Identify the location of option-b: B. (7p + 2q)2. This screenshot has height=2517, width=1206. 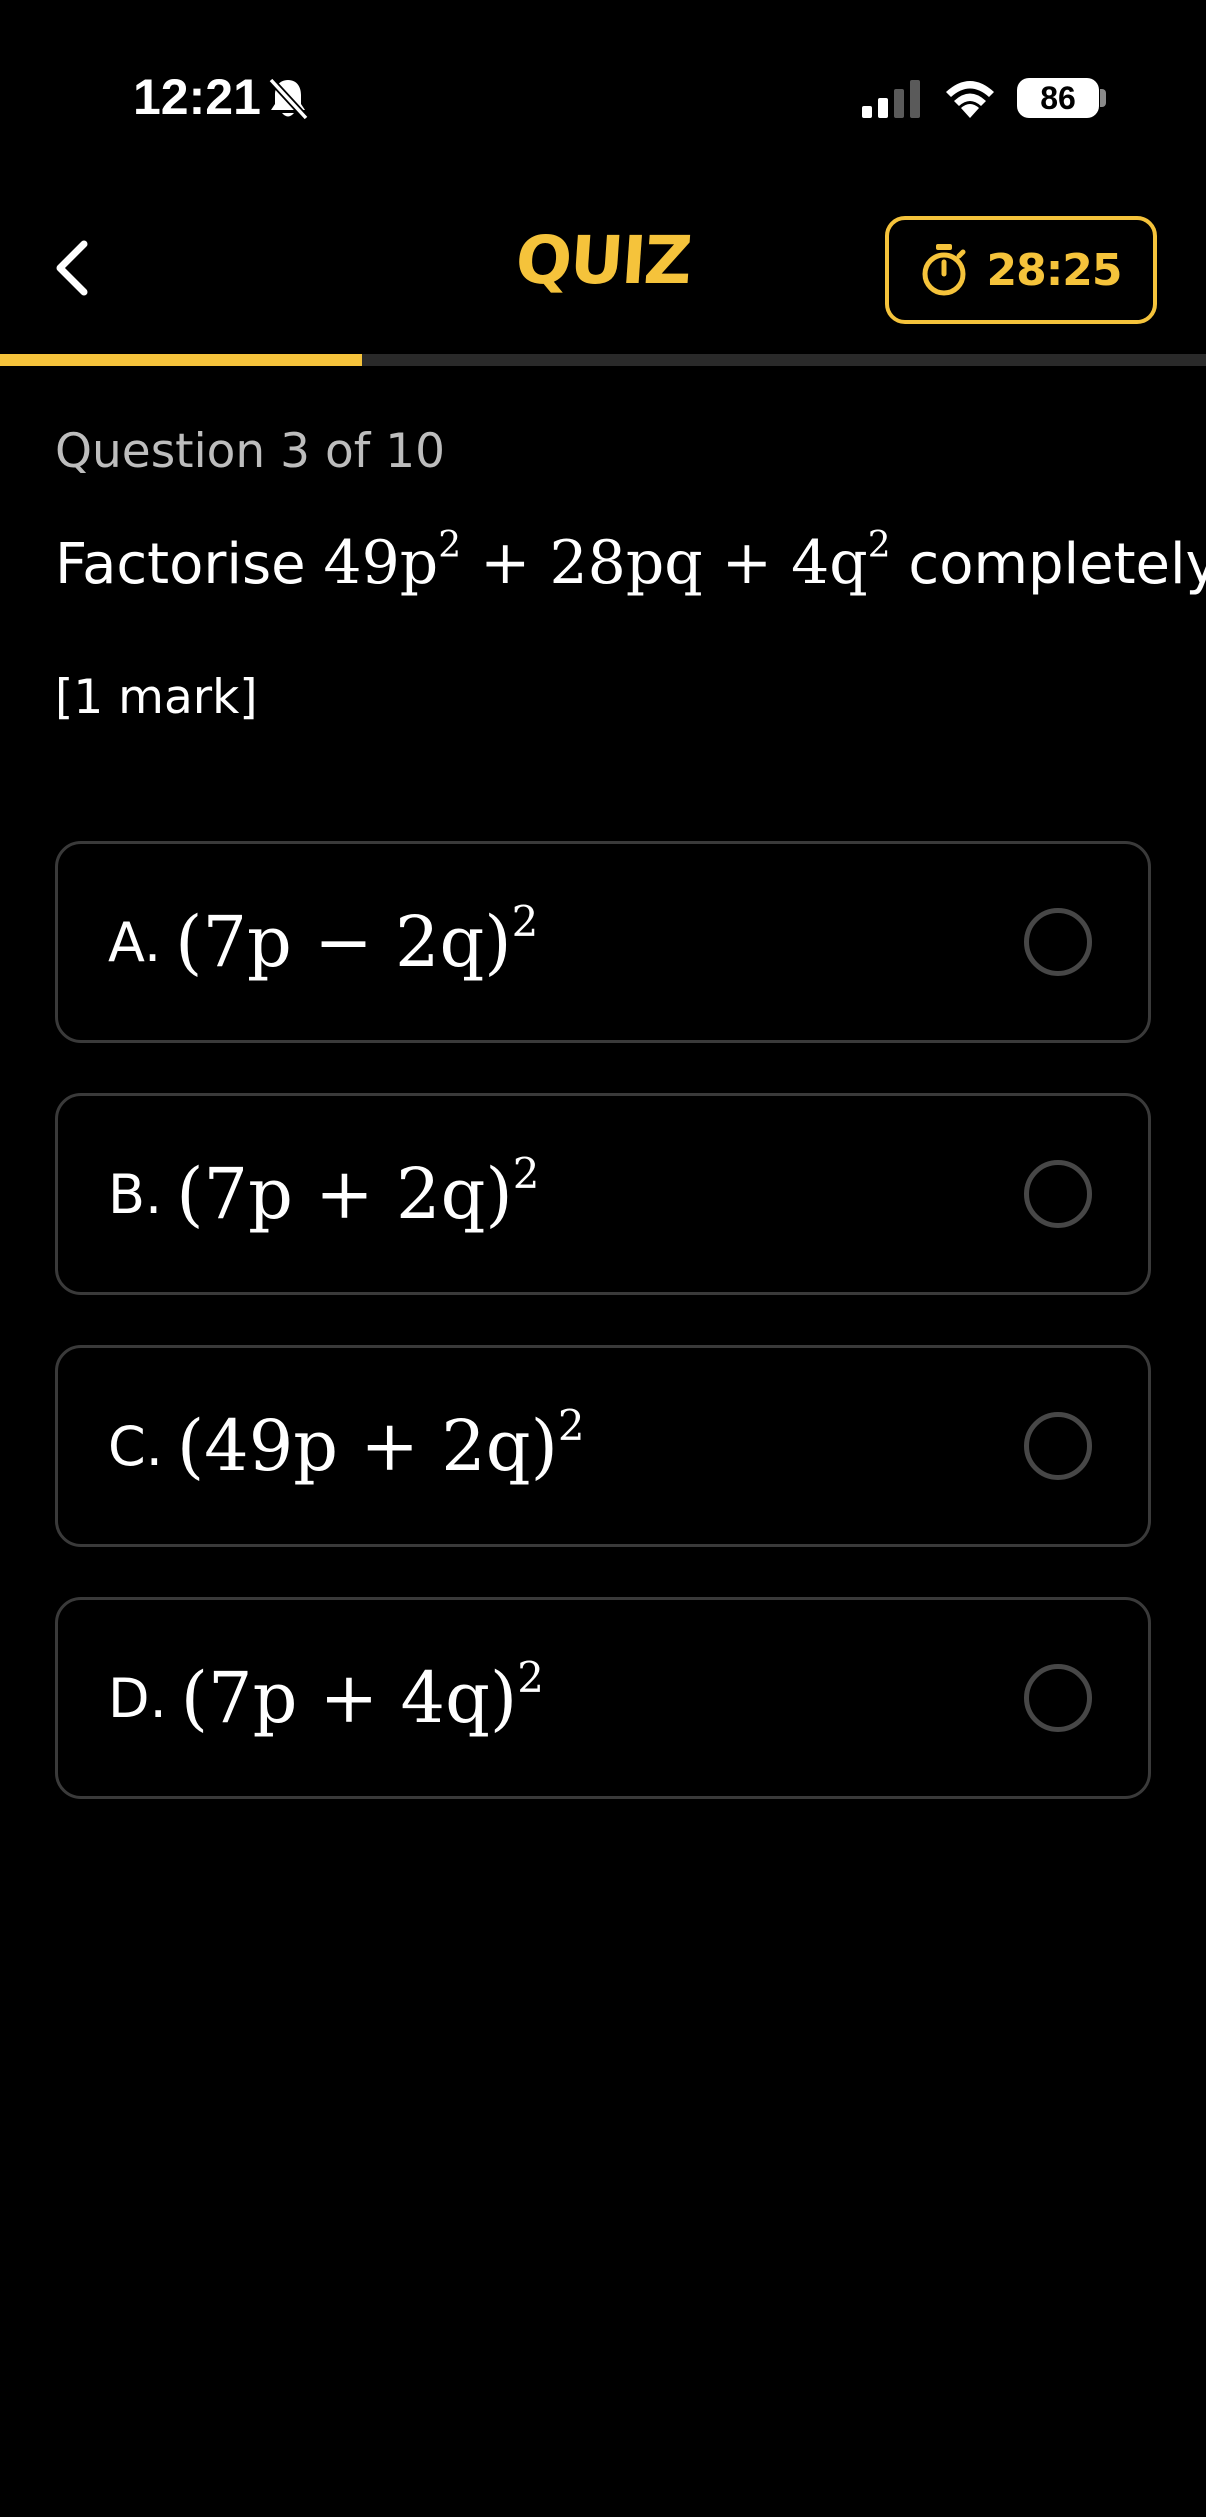
(603, 1194).